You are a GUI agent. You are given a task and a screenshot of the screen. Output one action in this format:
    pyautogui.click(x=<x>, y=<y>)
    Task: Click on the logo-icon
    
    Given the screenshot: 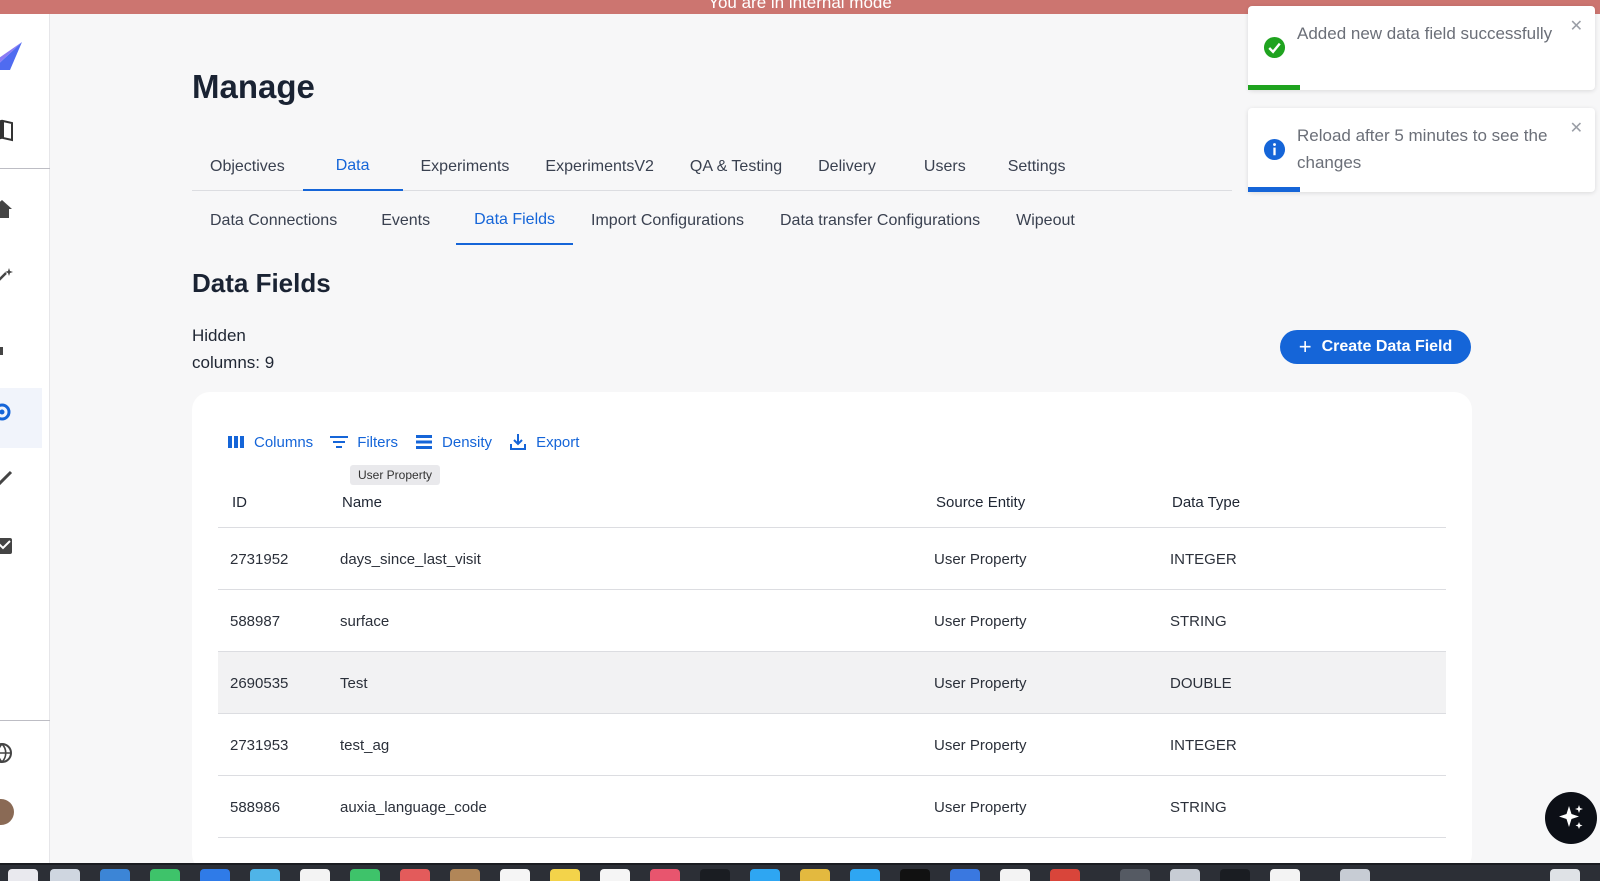 What is the action you would take?
    pyautogui.click(x=11, y=55)
    